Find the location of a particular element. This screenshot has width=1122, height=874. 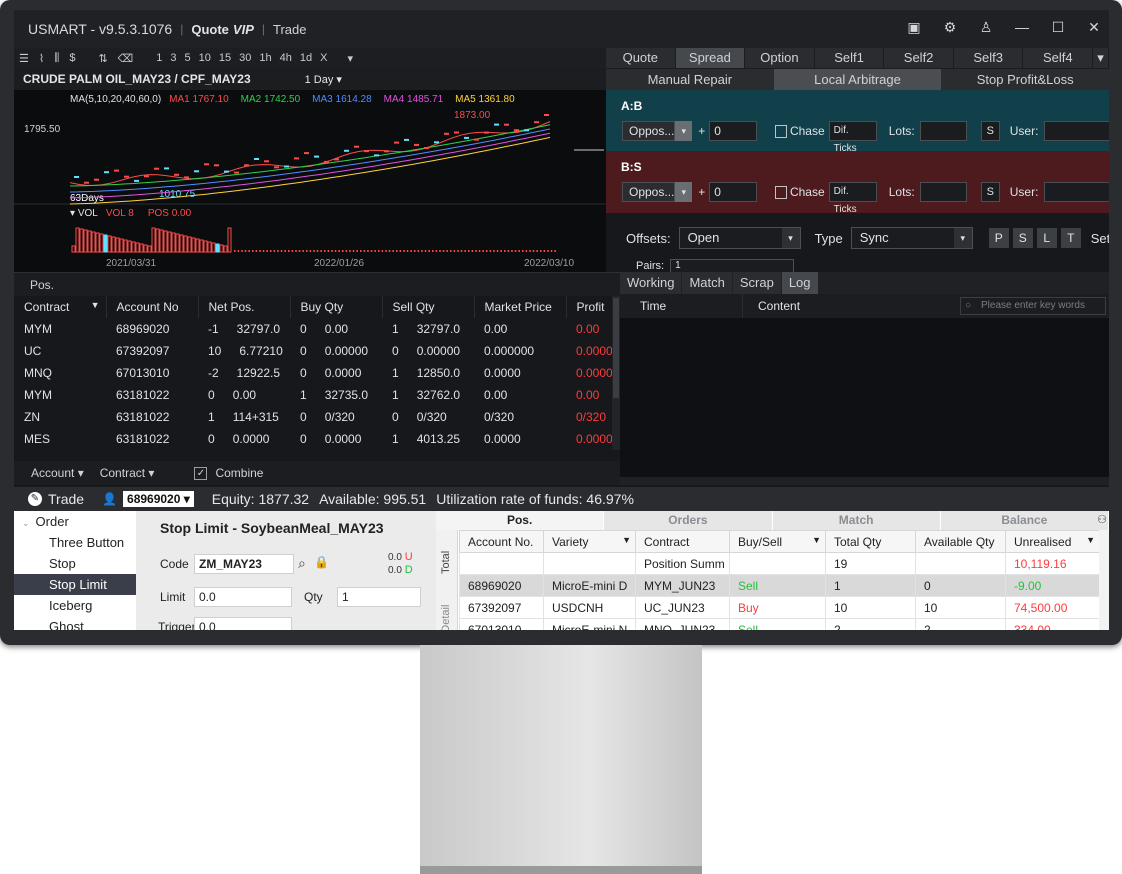

log-tab-working: Working is located at coordinates (651, 283).